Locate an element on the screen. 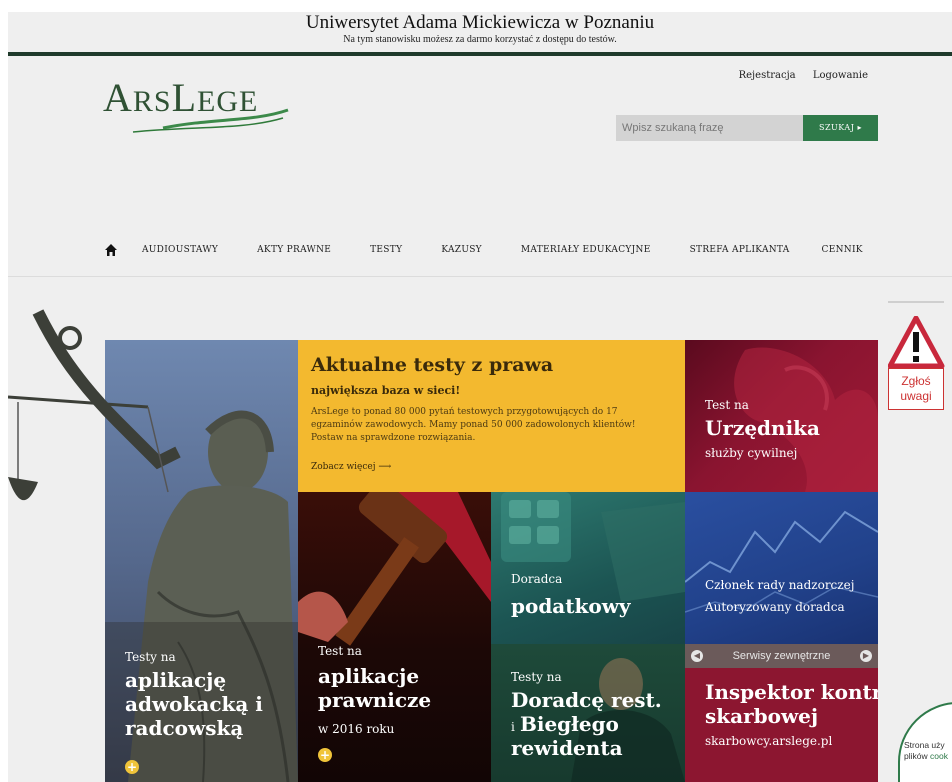 The image size is (952, 782). nav-item-audioustawy: AUDIOUSTAWY is located at coordinates (180, 250).